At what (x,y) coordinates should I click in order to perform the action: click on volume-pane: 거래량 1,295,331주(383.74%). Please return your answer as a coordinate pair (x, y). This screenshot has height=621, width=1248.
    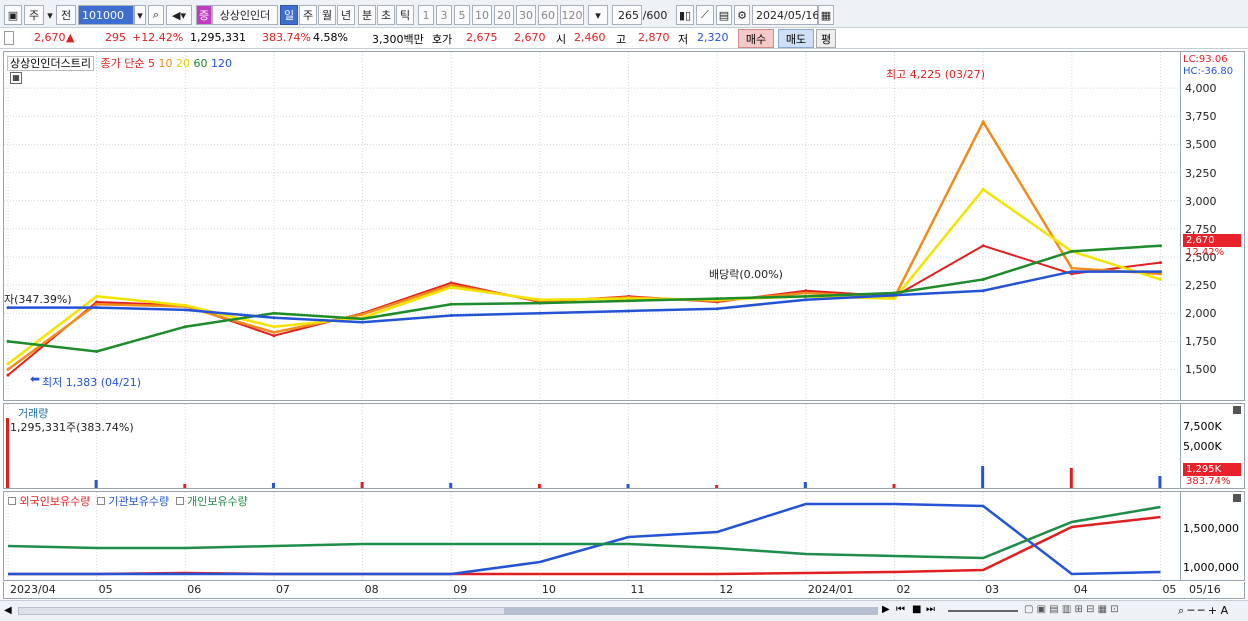
    Looking at the image, I should click on (592, 446).